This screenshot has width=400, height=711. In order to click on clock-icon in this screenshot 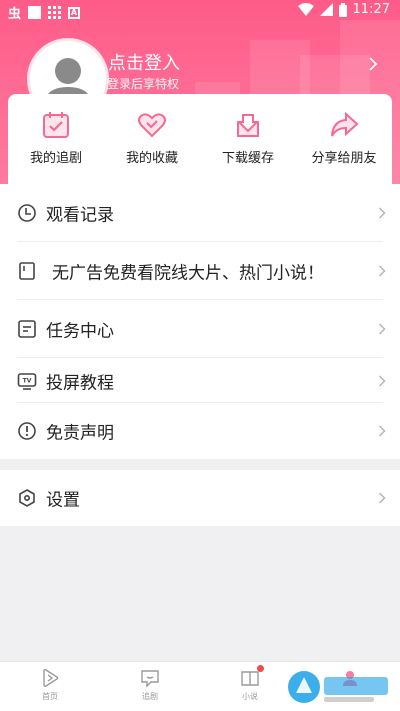, I will do `click(27, 213)`.